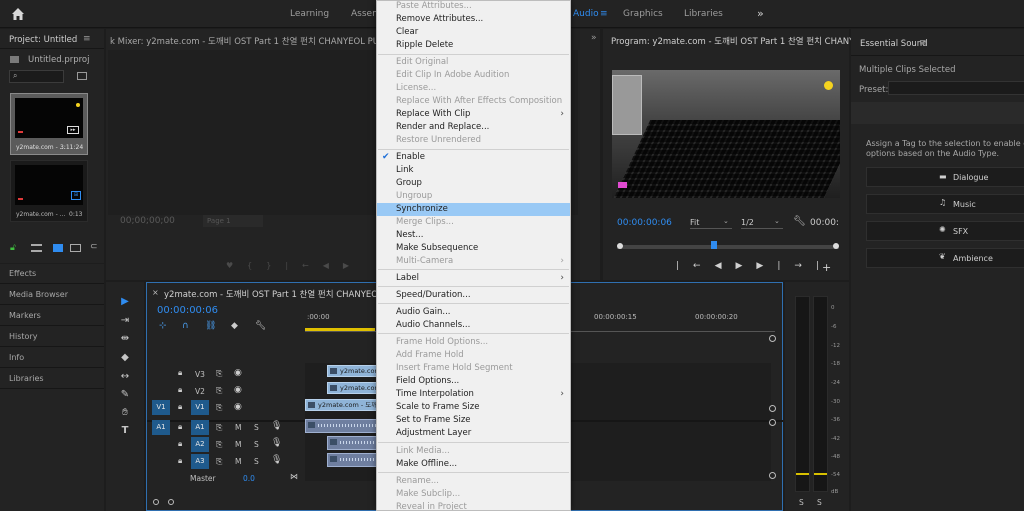 The width and height of the screenshot is (1024, 511). Describe the element at coordinates (125, 396) in the screenshot. I see `pen-tool-icon: ✎` at that location.